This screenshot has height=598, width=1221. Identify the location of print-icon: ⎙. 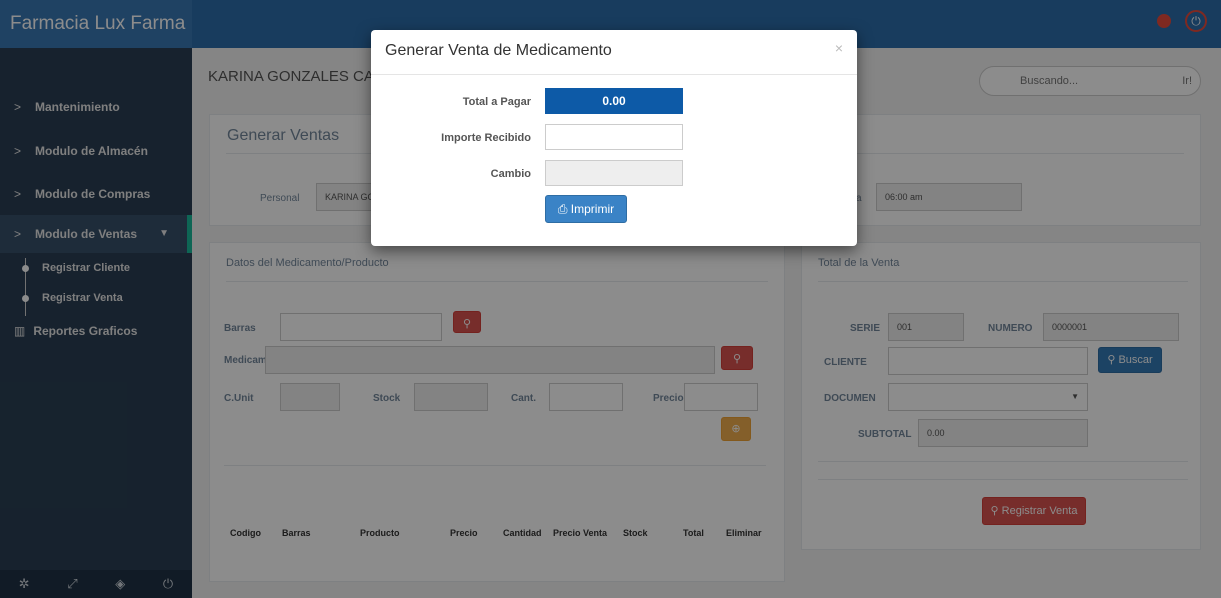
(564, 209).